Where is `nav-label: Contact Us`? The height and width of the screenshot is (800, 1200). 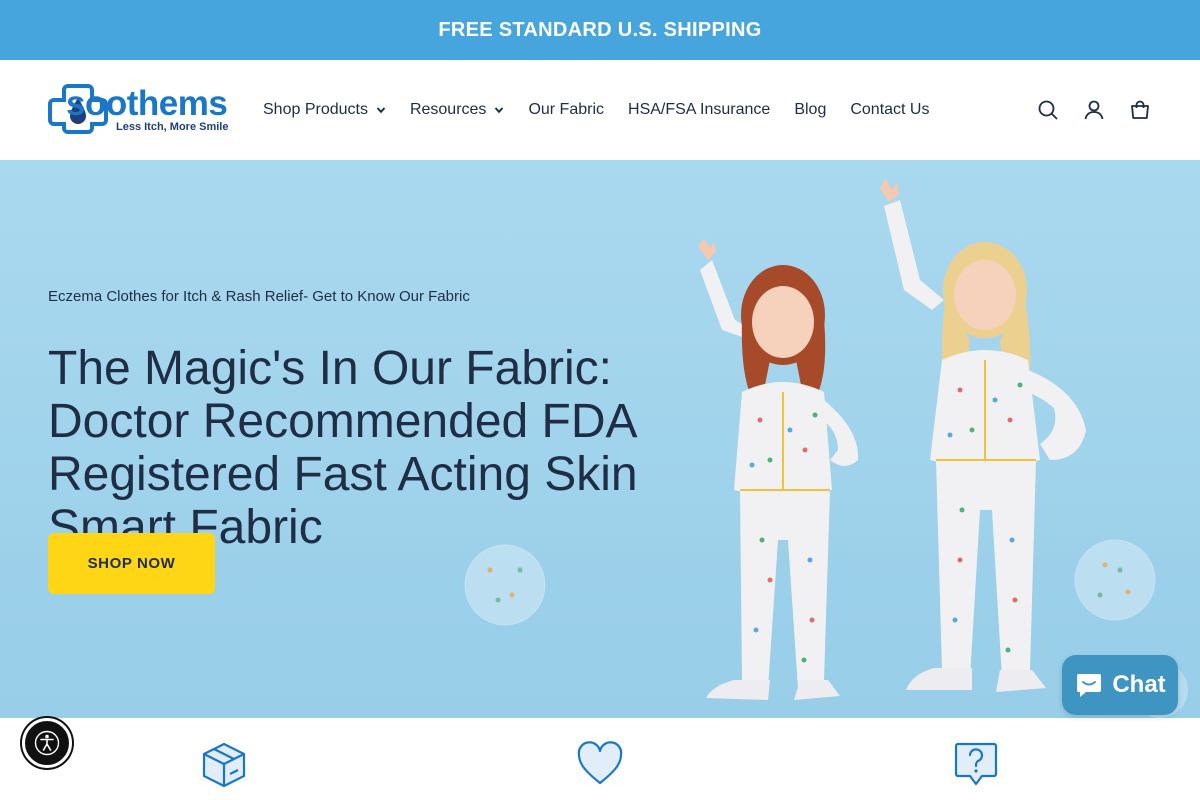
nav-label: Contact Us is located at coordinates (890, 109).